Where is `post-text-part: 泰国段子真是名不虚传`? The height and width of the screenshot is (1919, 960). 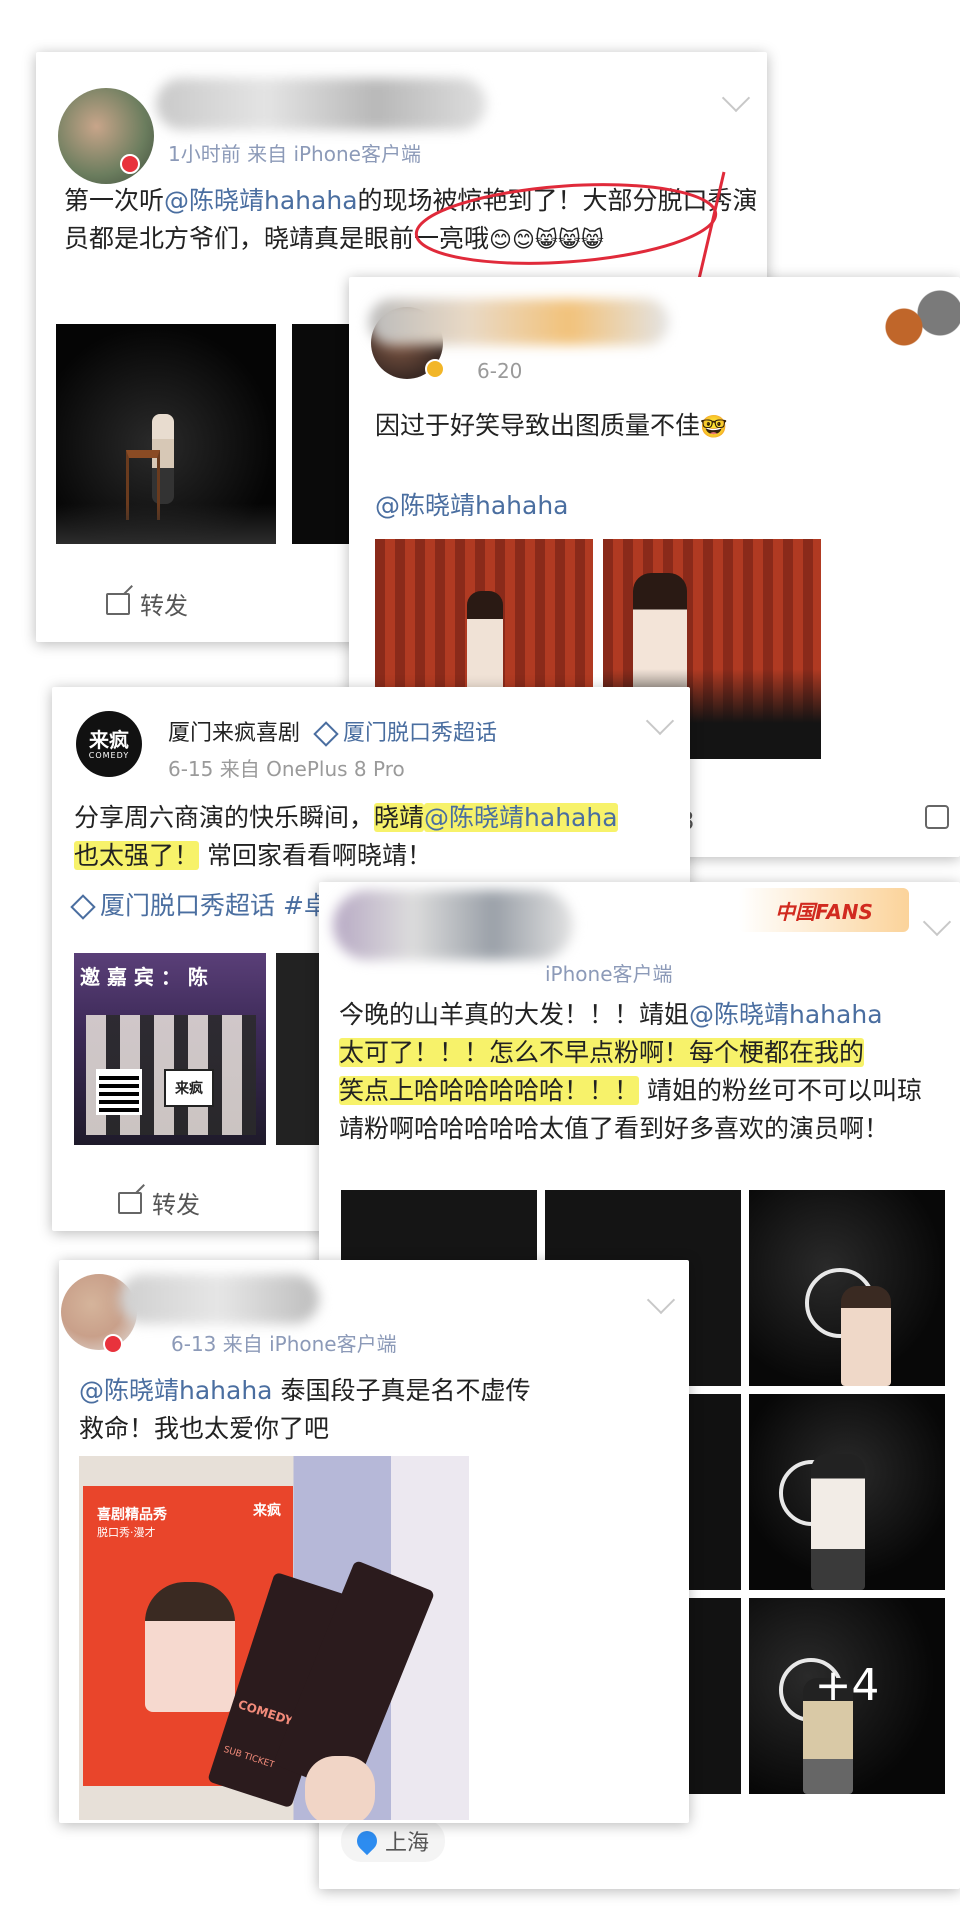
post-text-part: 泰国段子真是名不虚传 is located at coordinates (405, 1390).